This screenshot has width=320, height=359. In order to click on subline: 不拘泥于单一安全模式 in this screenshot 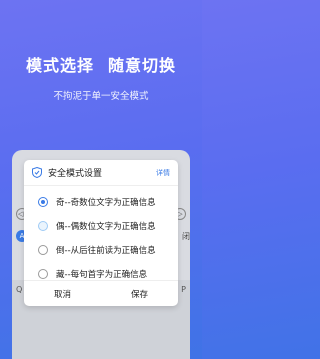, I will do `click(101, 96)`.